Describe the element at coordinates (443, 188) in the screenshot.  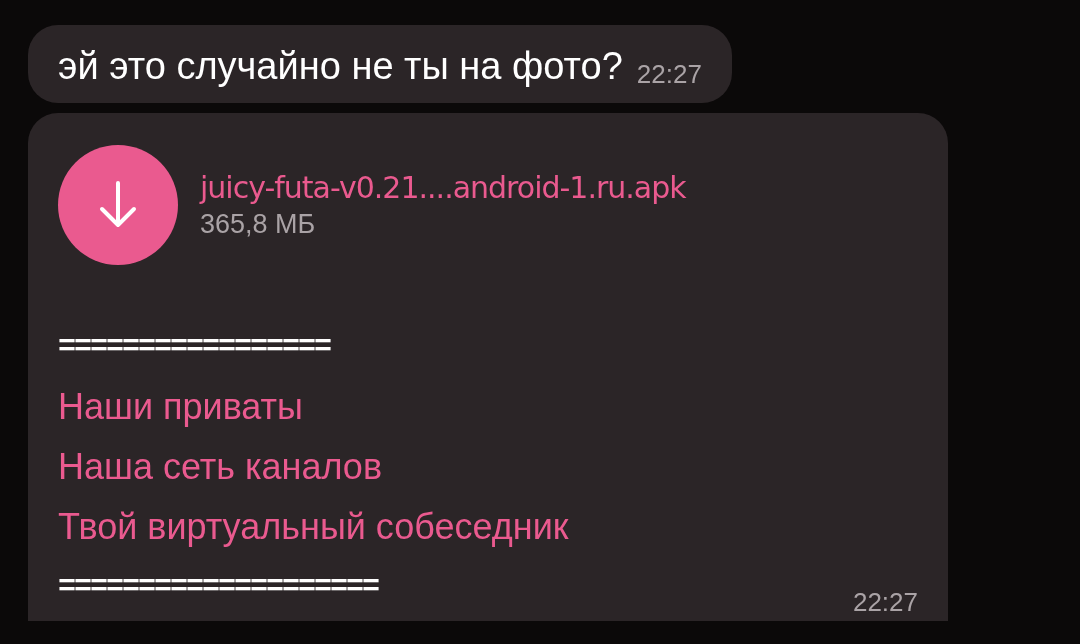
I see `file-name: juicy-futa-v0.21....android-1.ru.apk` at that location.